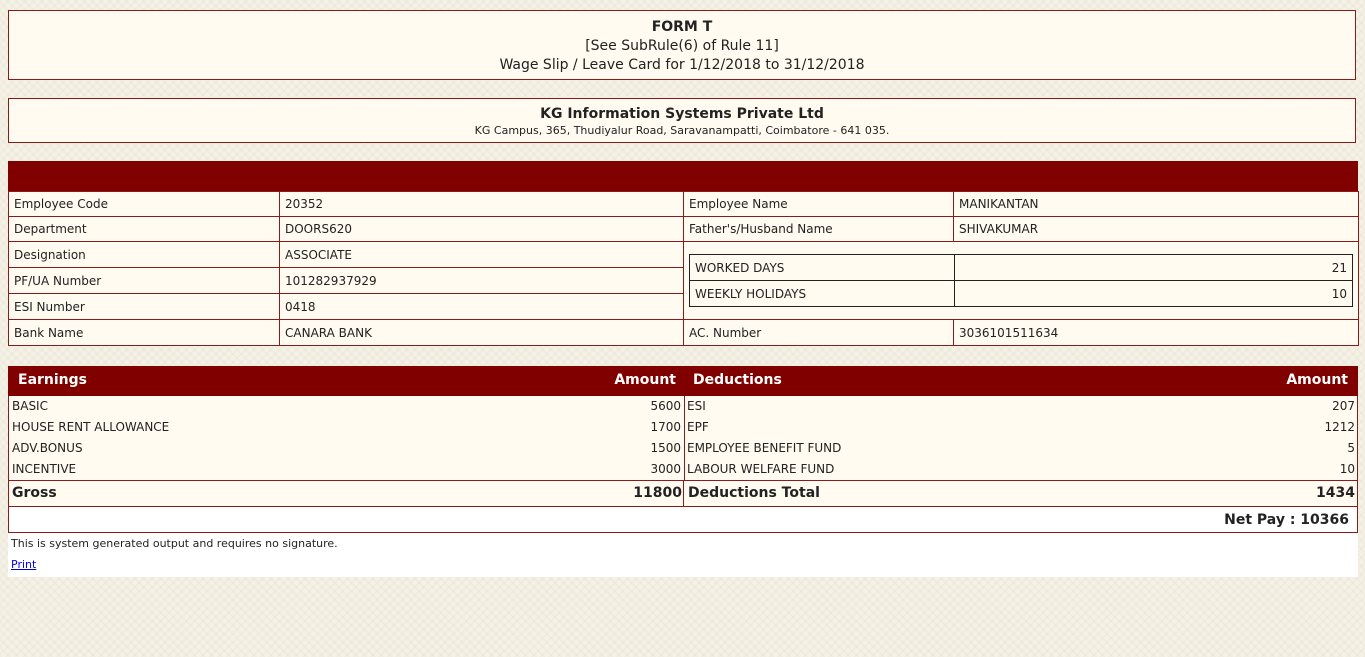  I want to click on deduction-amount: 5, so click(1351, 448).